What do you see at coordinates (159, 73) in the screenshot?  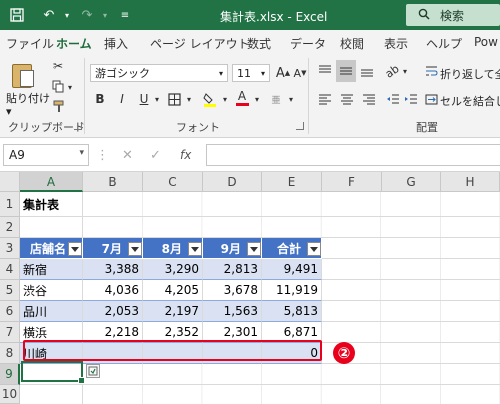 I see `font-name-select: 游ゴシック ▾` at bounding box center [159, 73].